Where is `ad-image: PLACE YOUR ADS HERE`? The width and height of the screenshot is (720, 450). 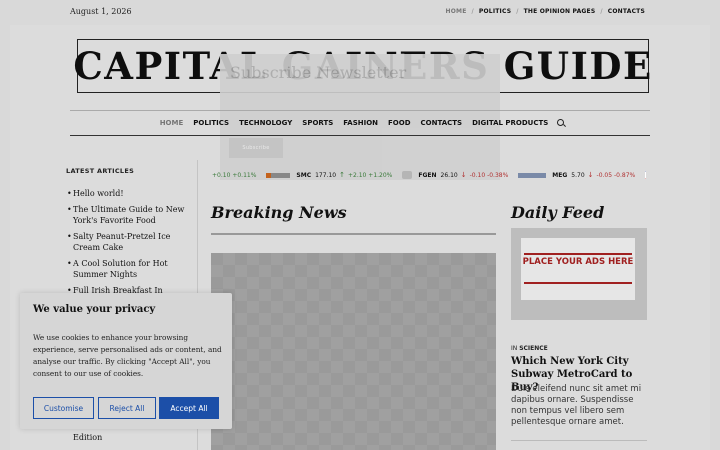
ad-image: PLACE YOUR ADS HERE is located at coordinates (578, 269).